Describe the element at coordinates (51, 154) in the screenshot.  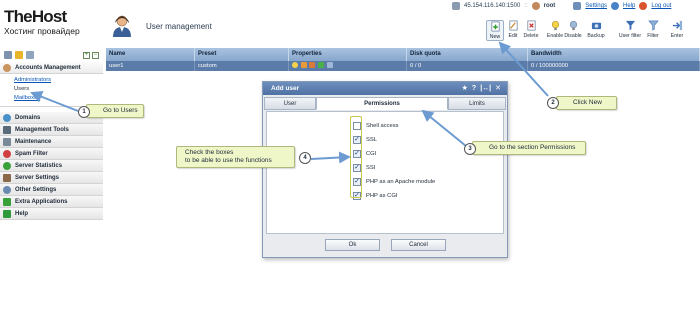
I see `sidebar-item-spam-filter: Spam Filter` at that location.